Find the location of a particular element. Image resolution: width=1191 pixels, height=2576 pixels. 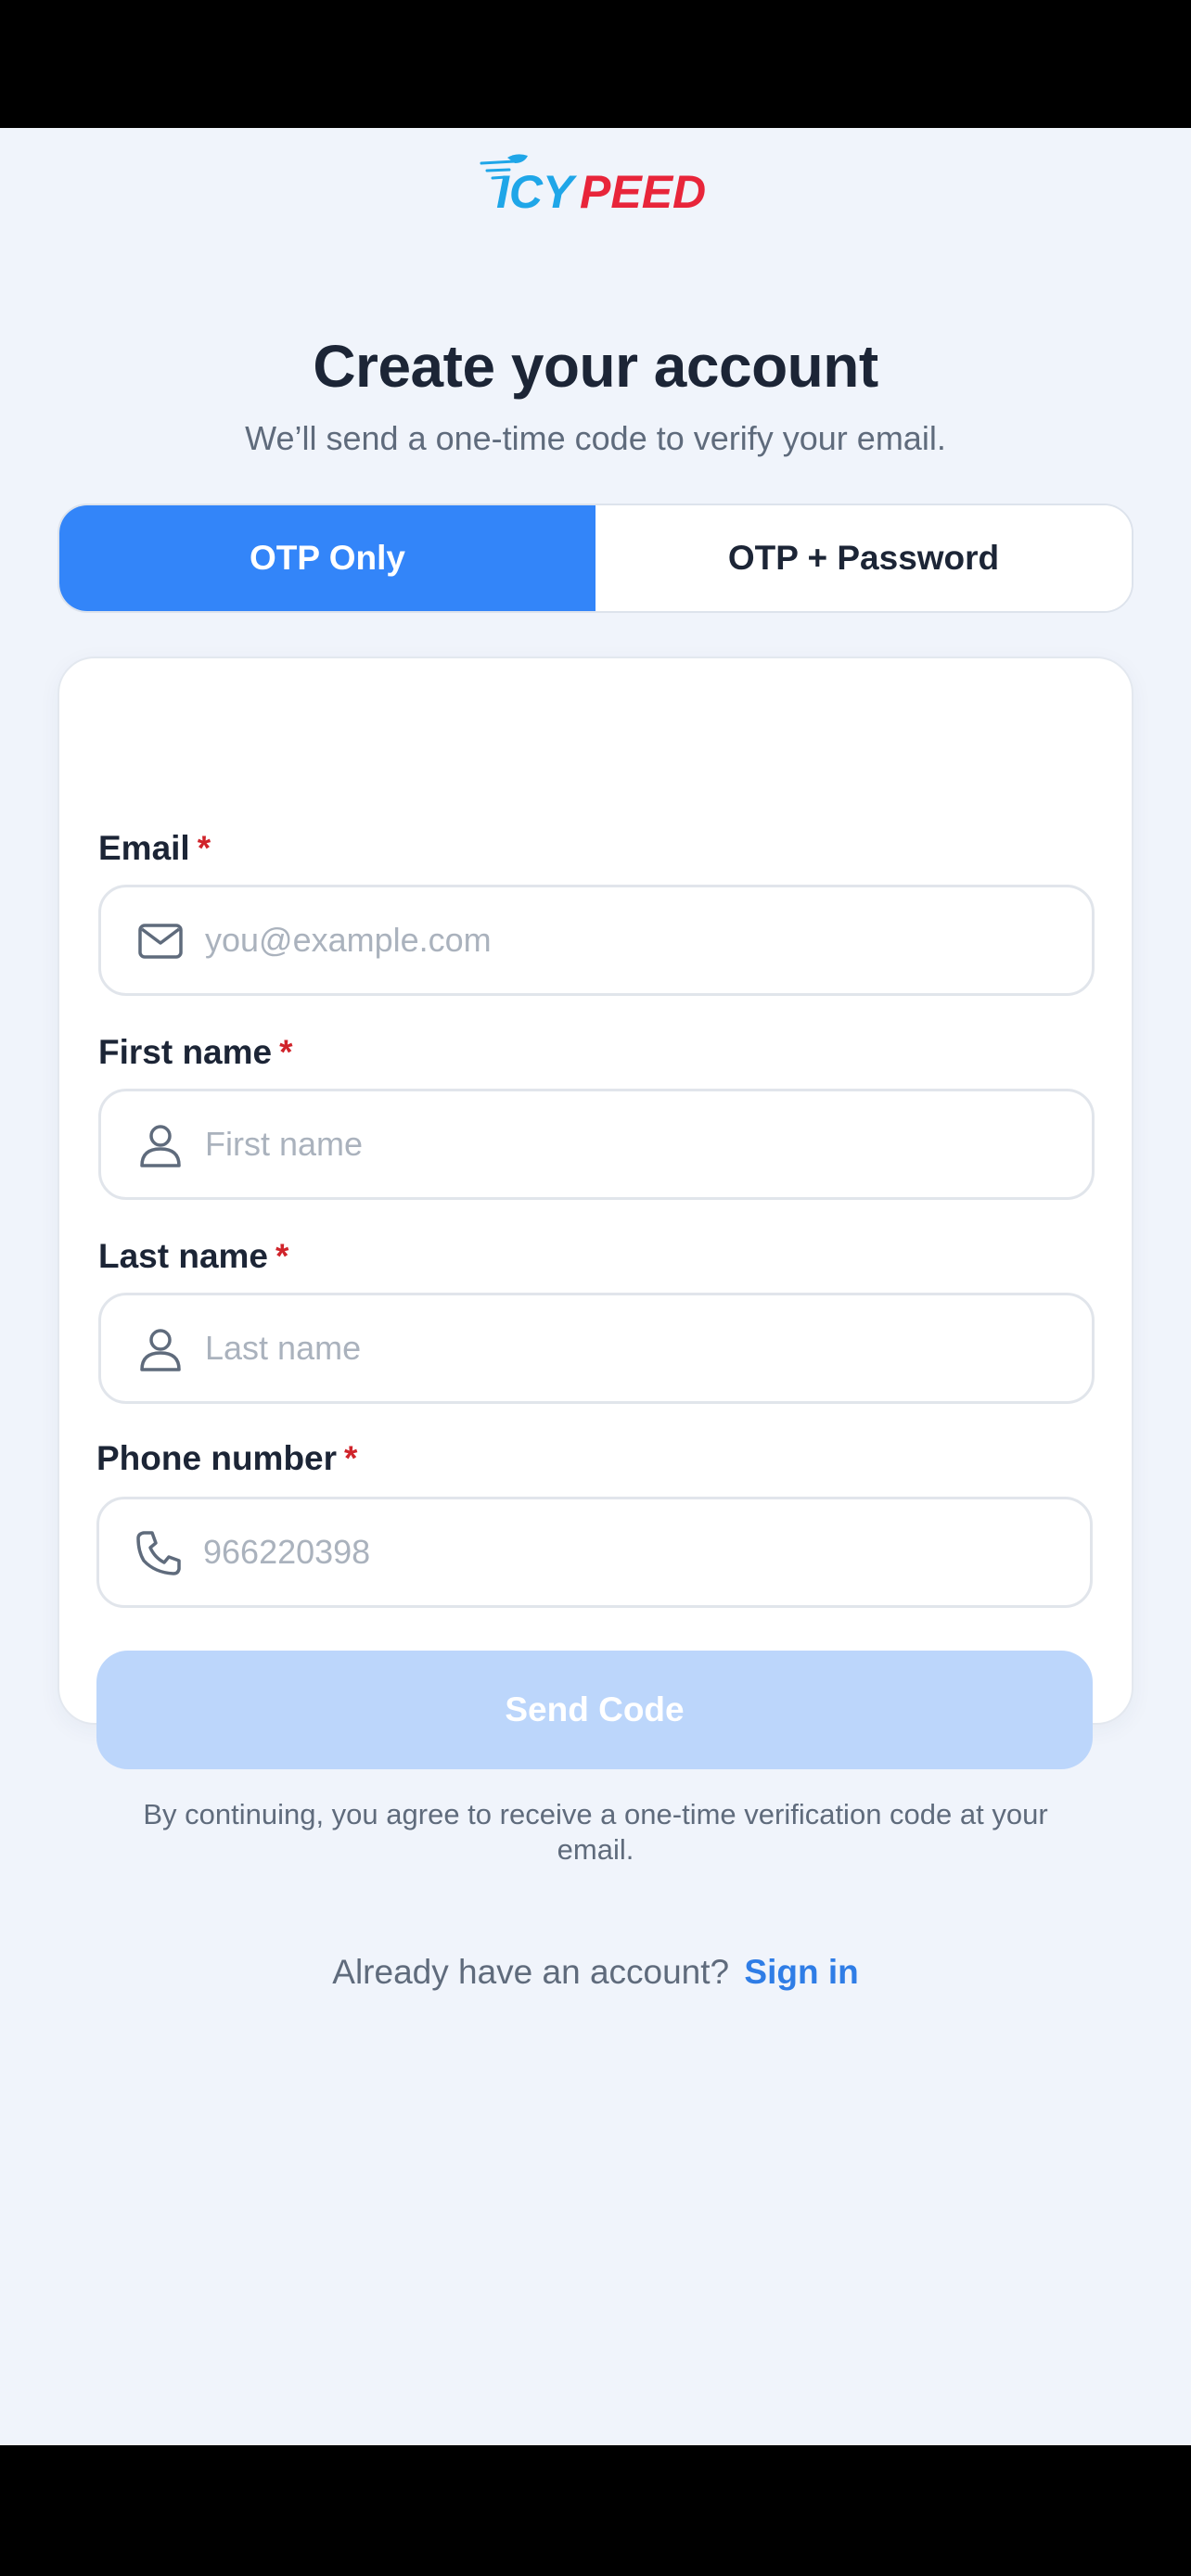

mail-icon is located at coordinates (160, 941).